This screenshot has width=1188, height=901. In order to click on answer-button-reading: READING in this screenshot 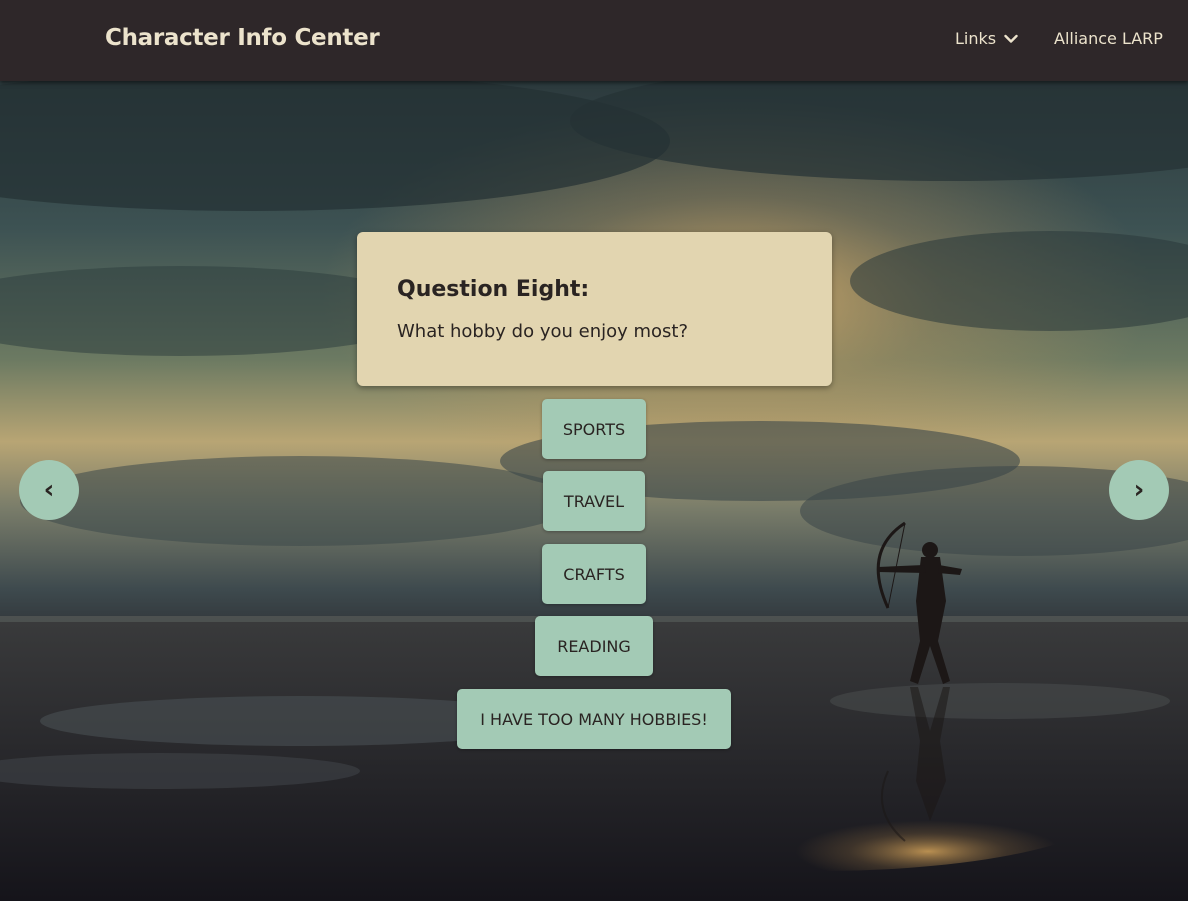, I will do `click(594, 646)`.